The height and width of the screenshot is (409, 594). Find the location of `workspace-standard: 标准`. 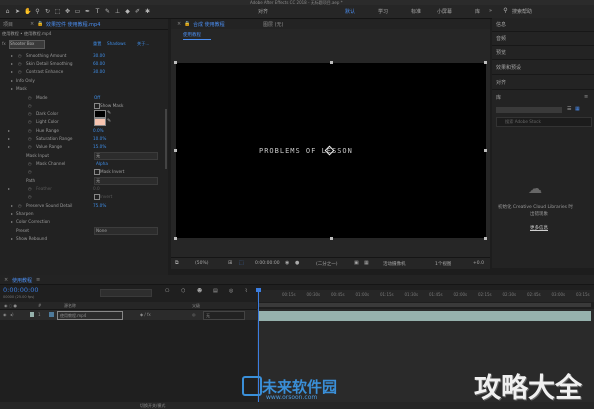

workspace-standard: 标准 is located at coordinates (416, 11).